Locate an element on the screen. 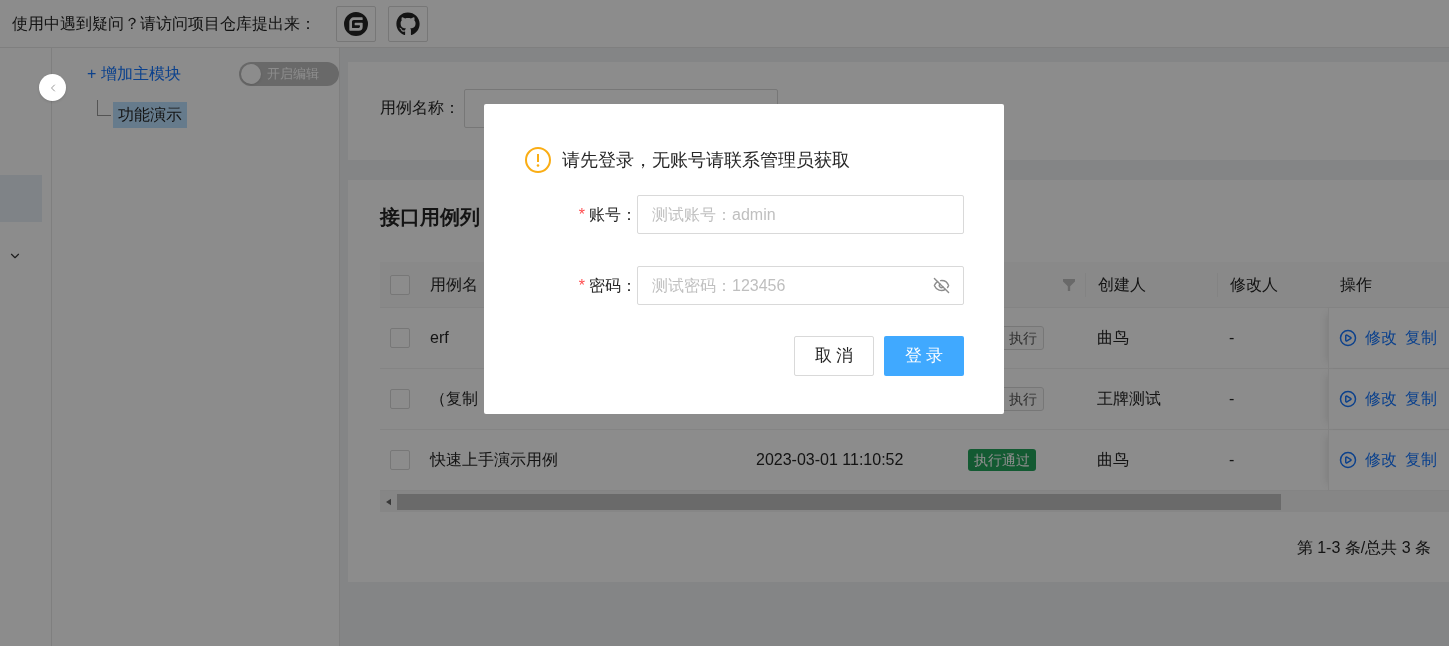 The width and height of the screenshot is (1449, 646). search-label: 用例名称： is located at coordinates (420, 108).